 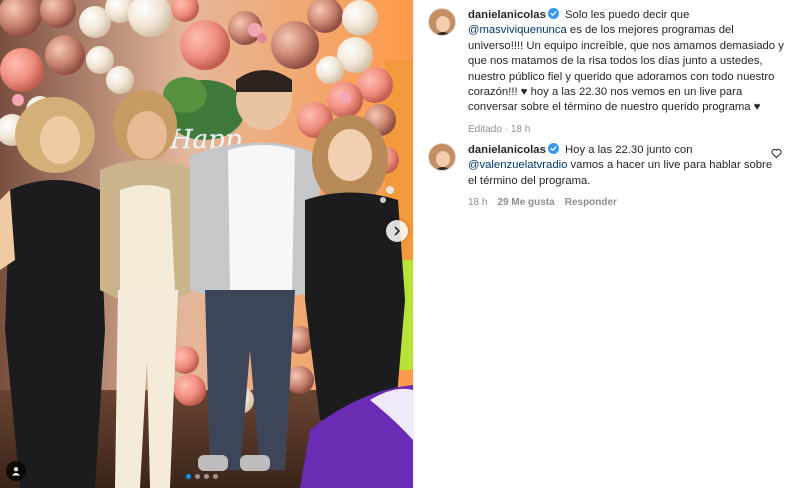 I want to click on comment-time: 18 h, so click(x=477, y=202).